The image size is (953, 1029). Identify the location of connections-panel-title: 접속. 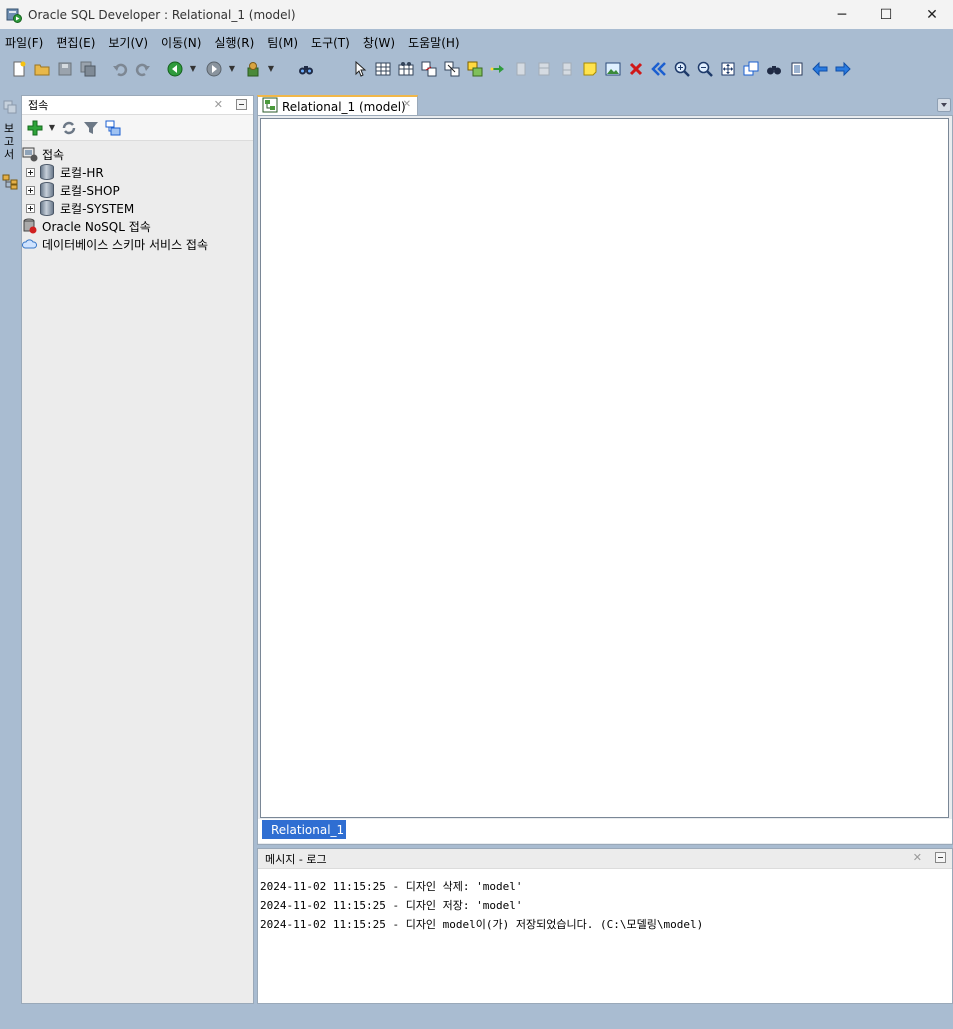
(38, 105).